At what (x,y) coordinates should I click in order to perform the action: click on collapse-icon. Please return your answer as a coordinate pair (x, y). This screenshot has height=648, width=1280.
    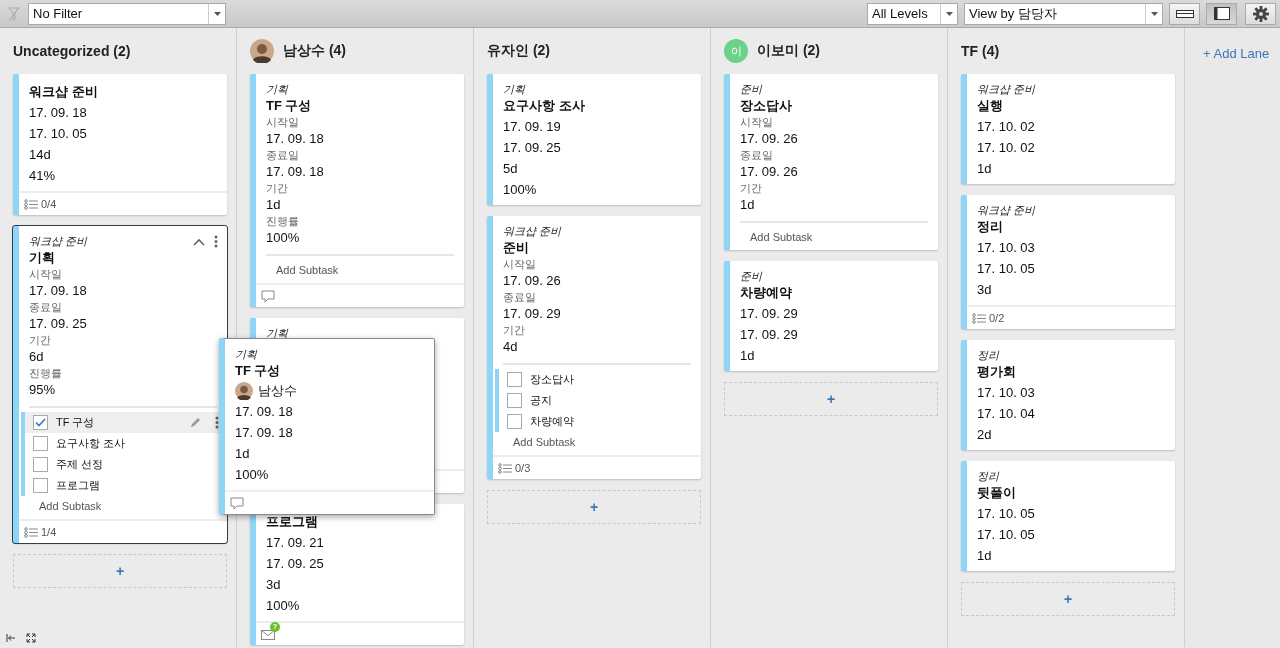
    Looking at the image, I should click on (199, 241).